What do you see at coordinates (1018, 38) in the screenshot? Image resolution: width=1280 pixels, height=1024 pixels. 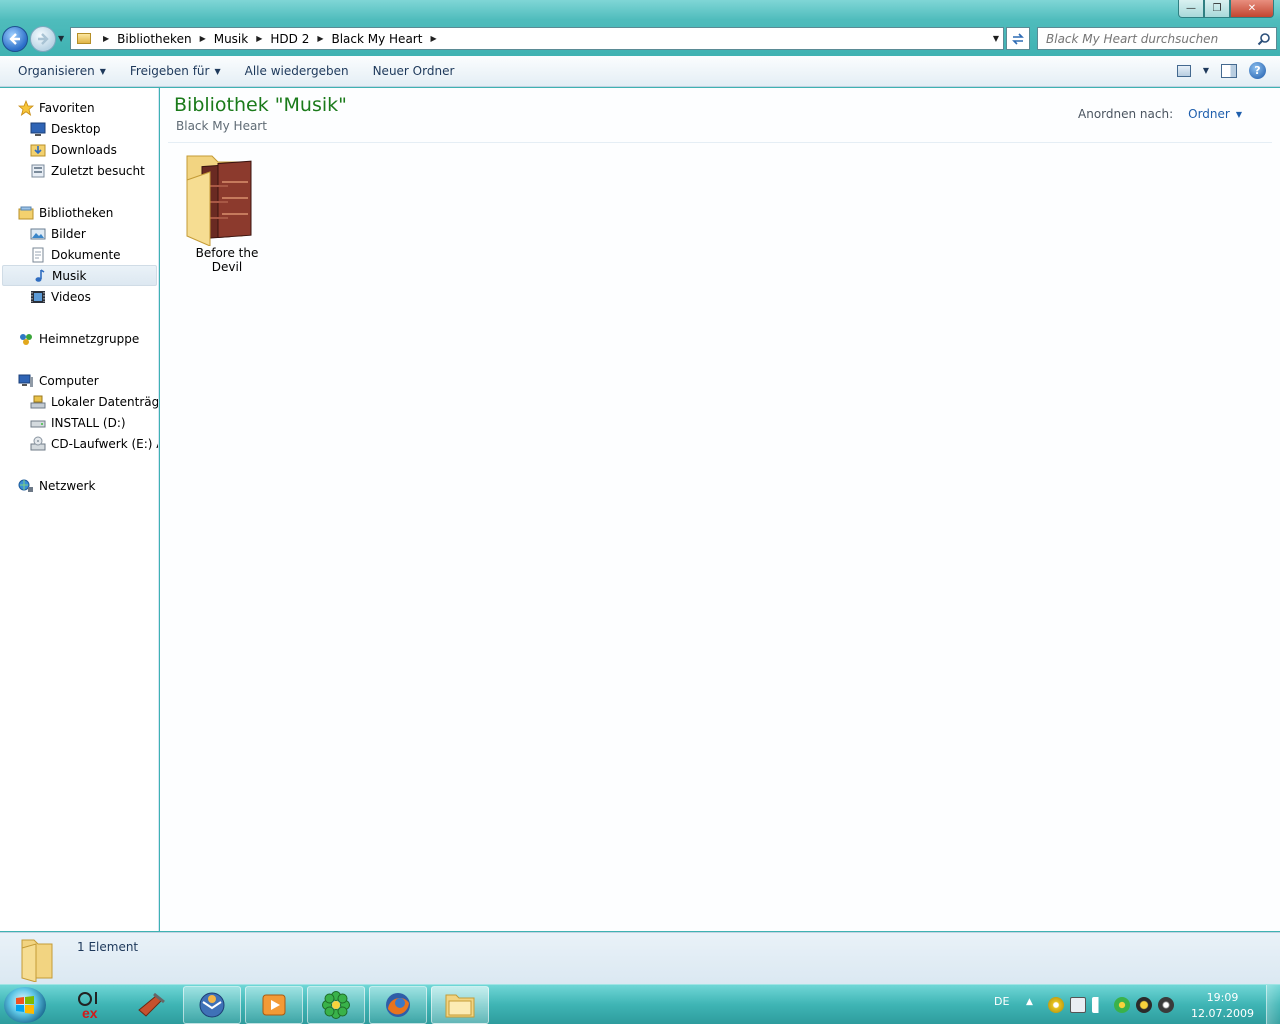 I see `refresh-button` at bounding box center [1018, 38].